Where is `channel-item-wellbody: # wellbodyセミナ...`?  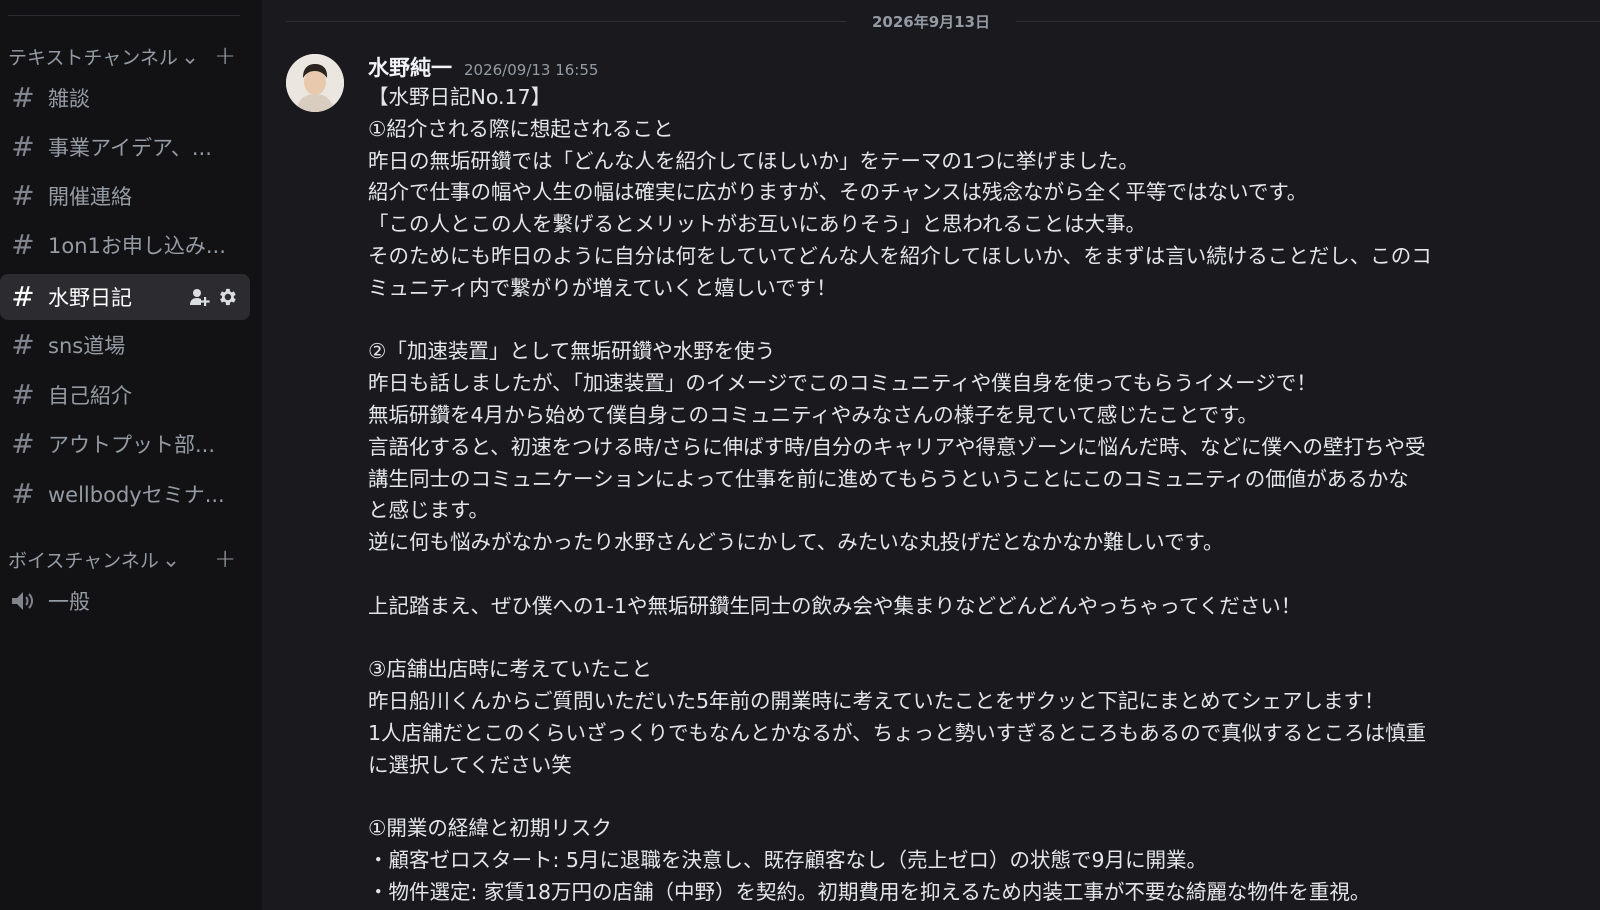
channel-item-wellbody: # wellbodyセミナ... is located at coordinates (125, 494).